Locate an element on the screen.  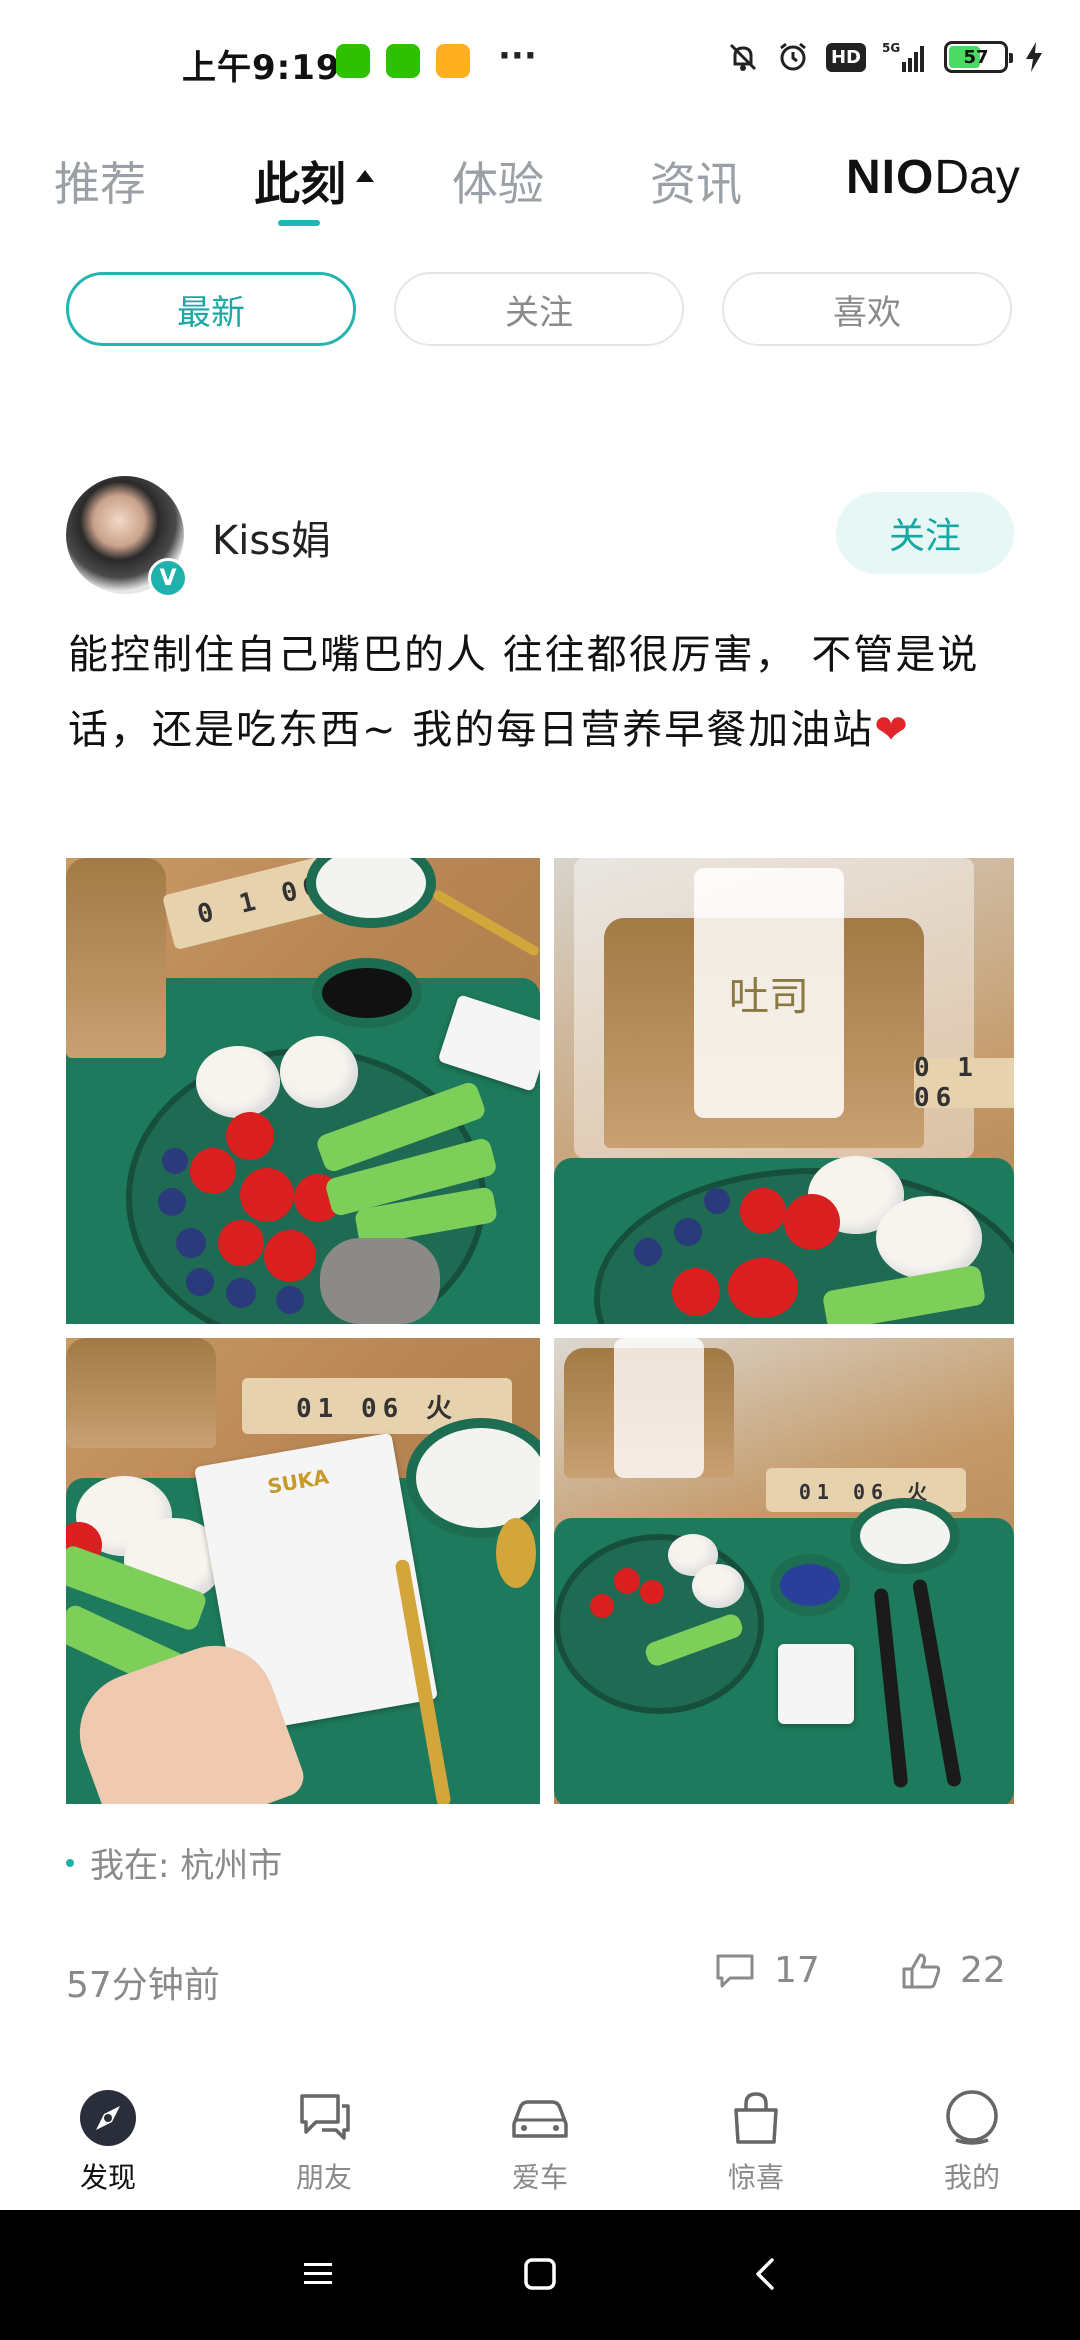
nav-label-surprise: 惊喜 is located at coordinates (755, 2177).